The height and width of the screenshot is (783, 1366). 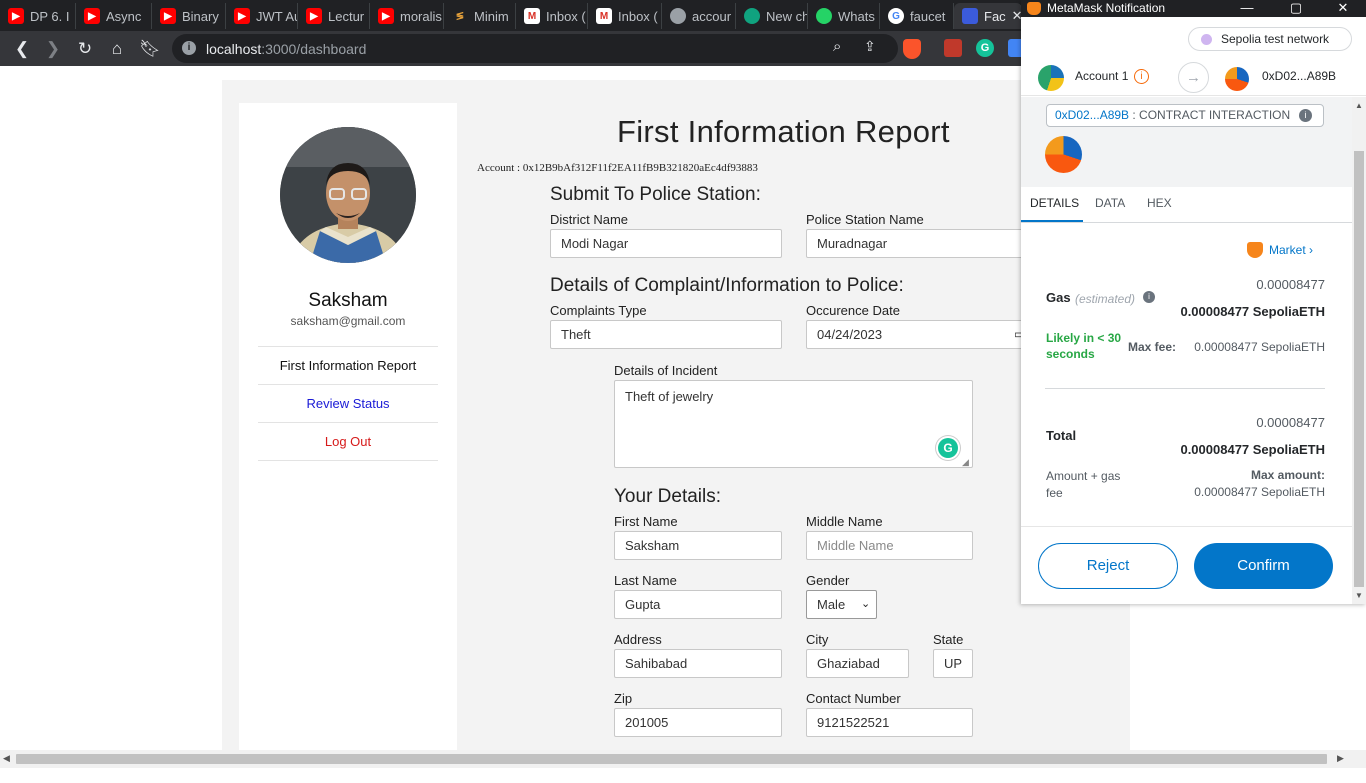 What do you see at coordinates (928, 16) in the screenshot?
I see `tab-label: faucet` at bounding box center [928, 16].